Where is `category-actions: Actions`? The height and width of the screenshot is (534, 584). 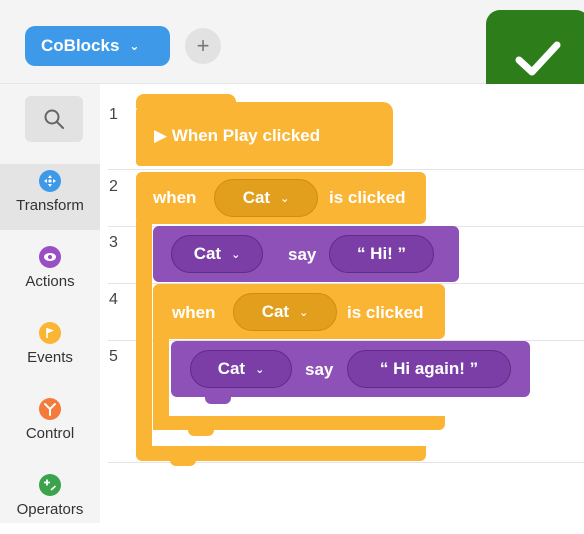
category-actions: Actions is located at coordinates (50, 273).